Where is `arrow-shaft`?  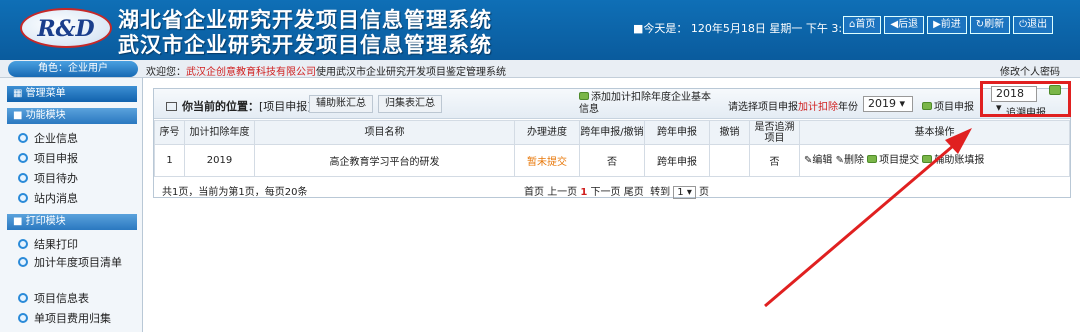 arrow-shaft is located at coordinates (862, 223).